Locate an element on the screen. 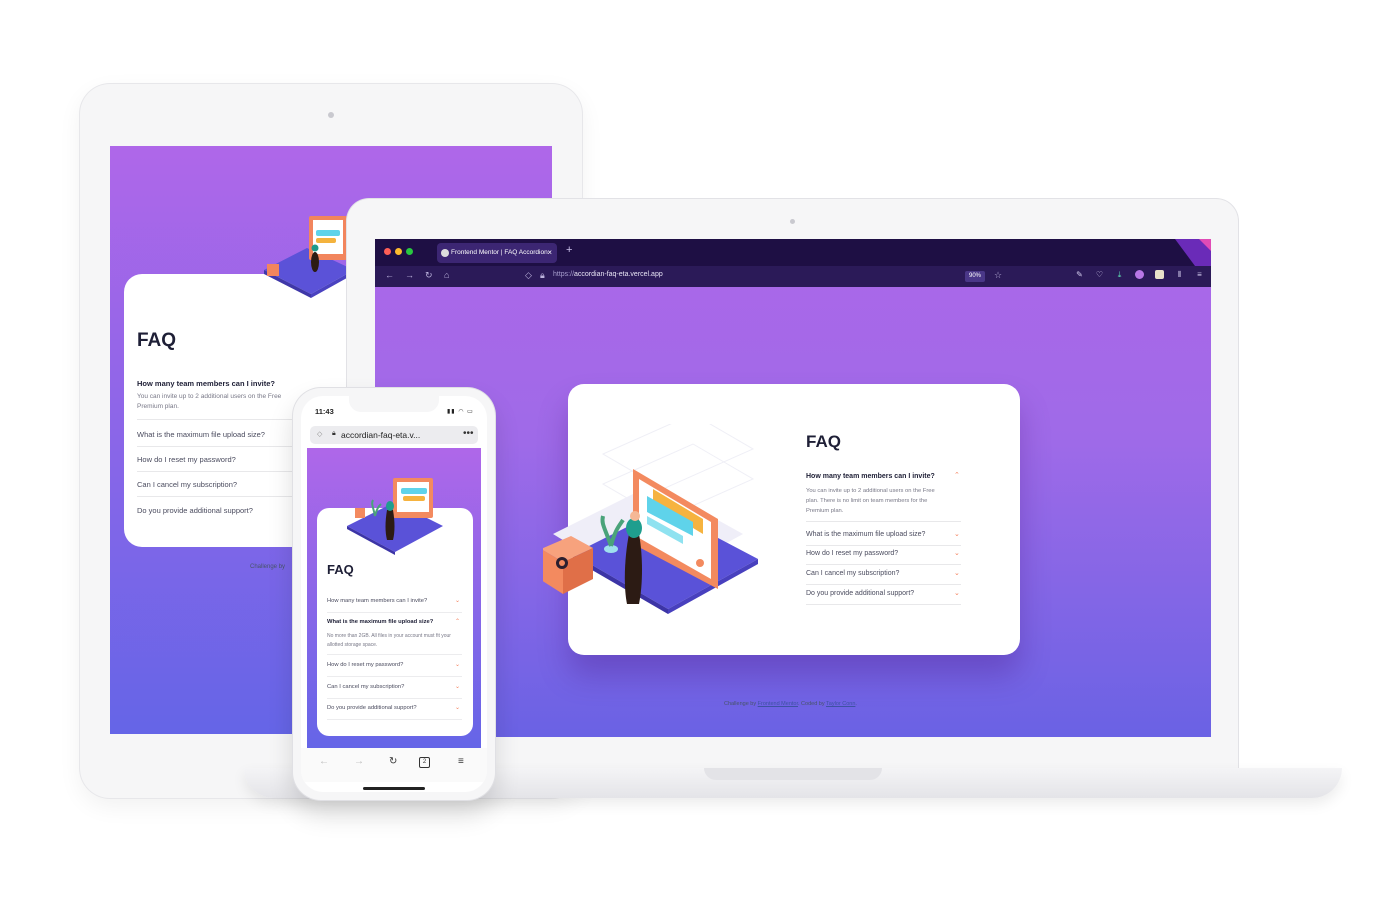 Image resolution: width=1375 pixels, height=900 pixels. close-tab-icon: × is located at coordinates (549, 253).